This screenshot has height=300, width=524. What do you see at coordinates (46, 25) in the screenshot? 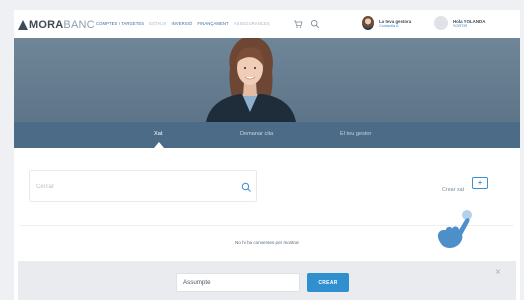
I see `logo-text-bold: MORA` at bounding box center [46, 25].